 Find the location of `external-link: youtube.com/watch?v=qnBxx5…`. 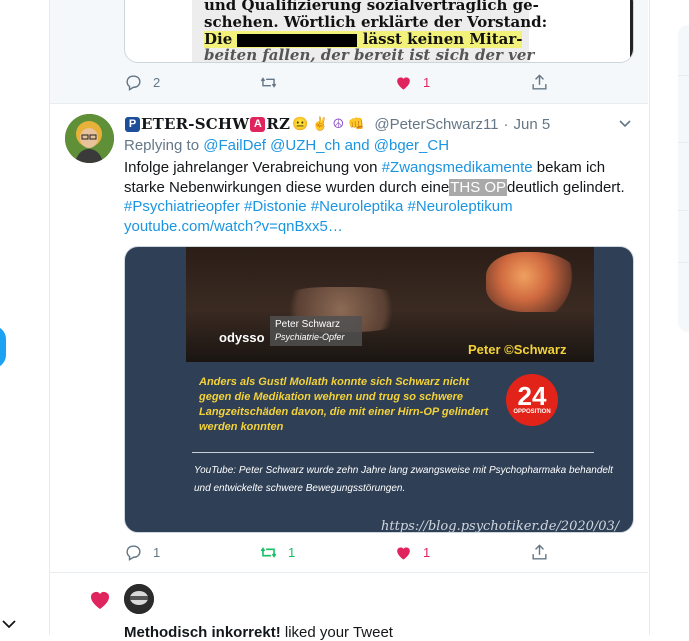

external-link: youtube.com/watch?v=qnBxx5… is located at coordinates (233, 226).